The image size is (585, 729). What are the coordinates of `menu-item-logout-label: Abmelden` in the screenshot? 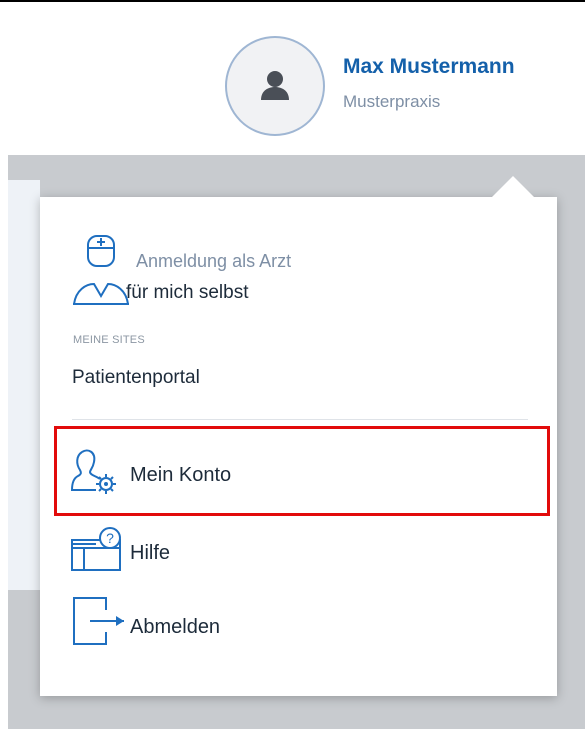 It's located at (175, 627).